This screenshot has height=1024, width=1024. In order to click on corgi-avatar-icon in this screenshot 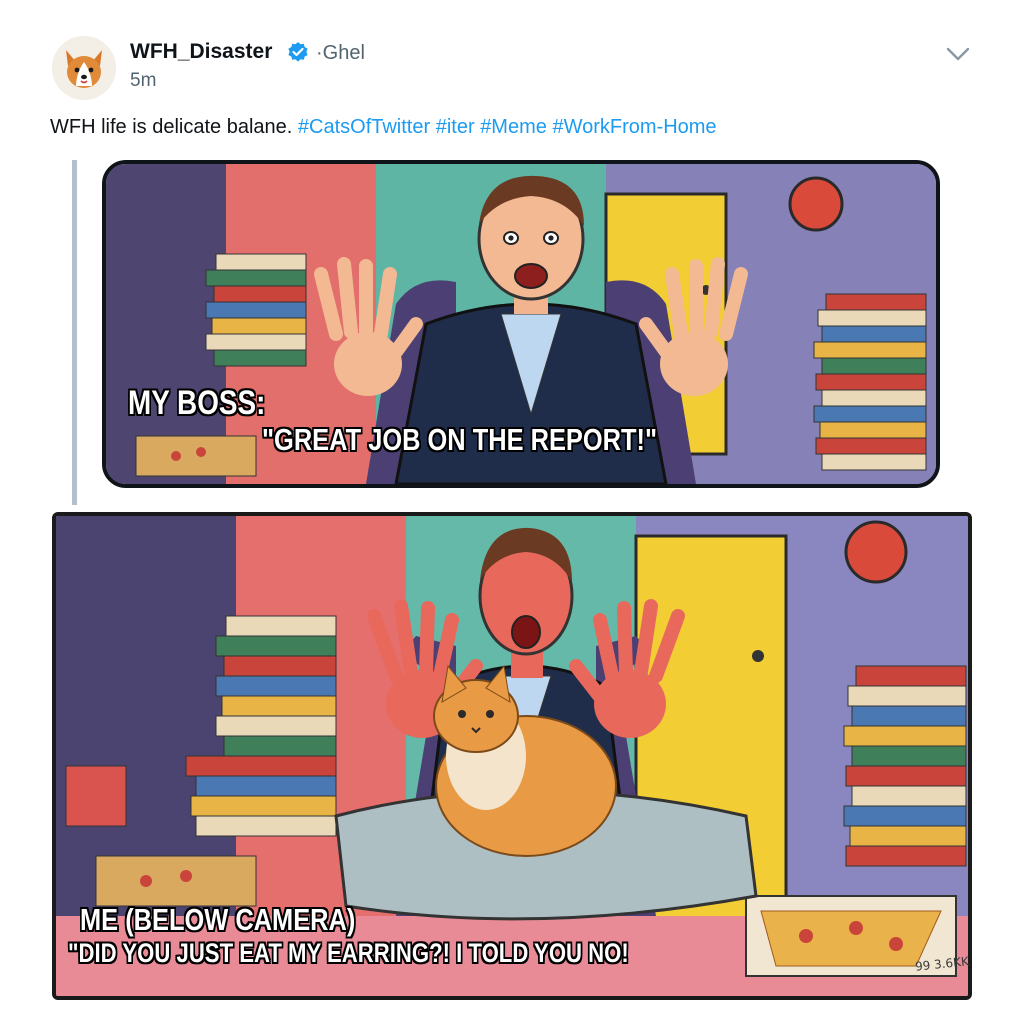, I will do `click(84, 68)`.